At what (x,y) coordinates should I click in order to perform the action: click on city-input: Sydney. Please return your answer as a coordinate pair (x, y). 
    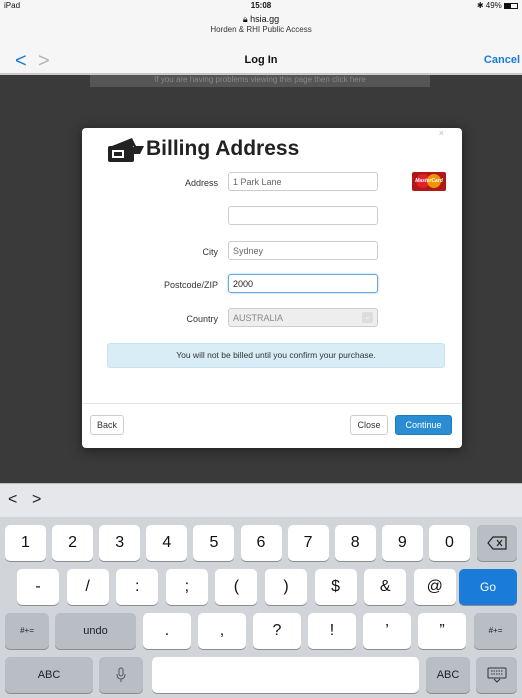
    Looking at the image, I should click on (303, 250).